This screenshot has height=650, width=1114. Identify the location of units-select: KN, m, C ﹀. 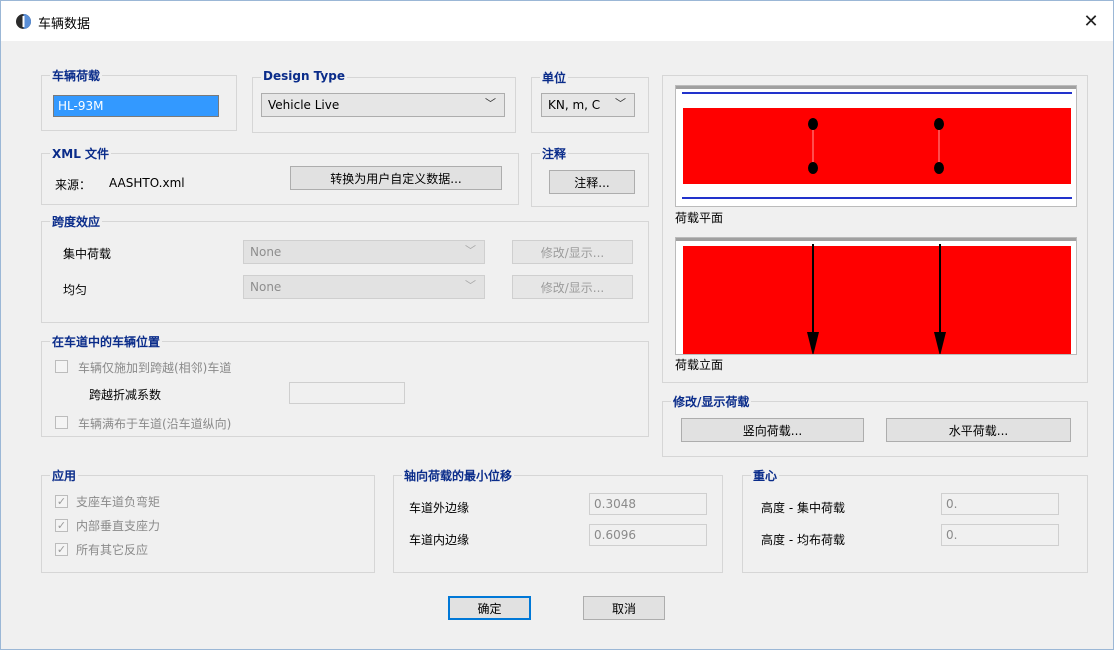
(588, 105).